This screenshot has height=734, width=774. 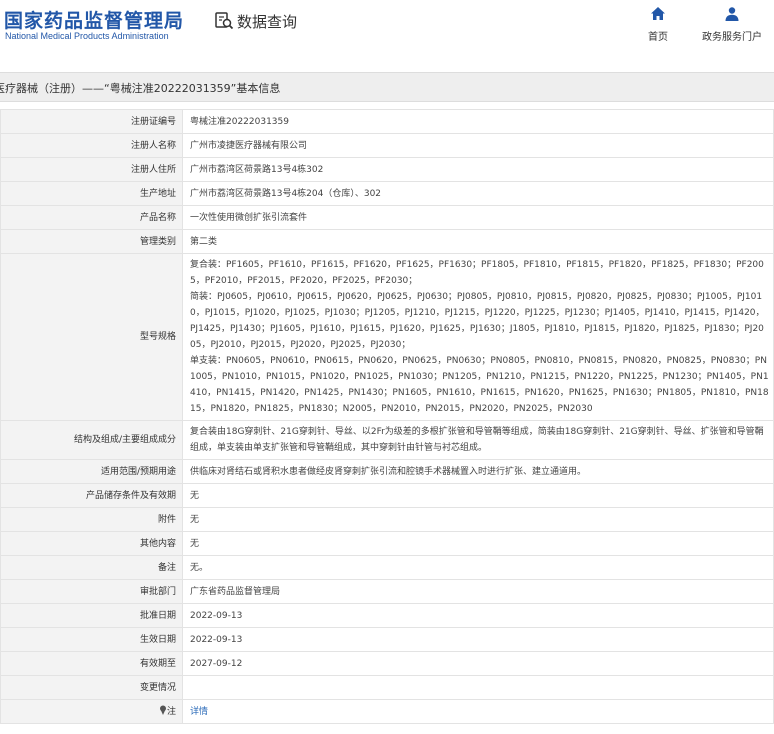 What do you see at coordinates (658, 24) in the screenshot?
I see `nav-home: 首页` at bounding box center [658, 24].